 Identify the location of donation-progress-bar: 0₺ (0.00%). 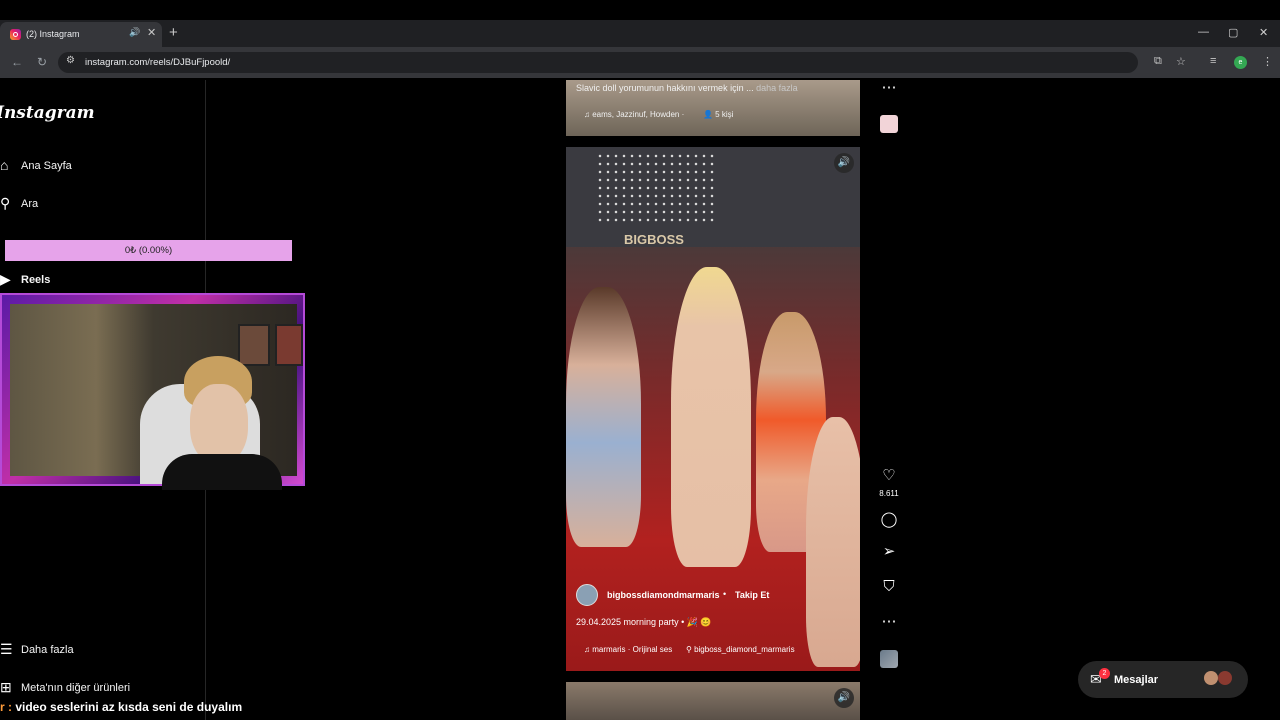
(148, 250).